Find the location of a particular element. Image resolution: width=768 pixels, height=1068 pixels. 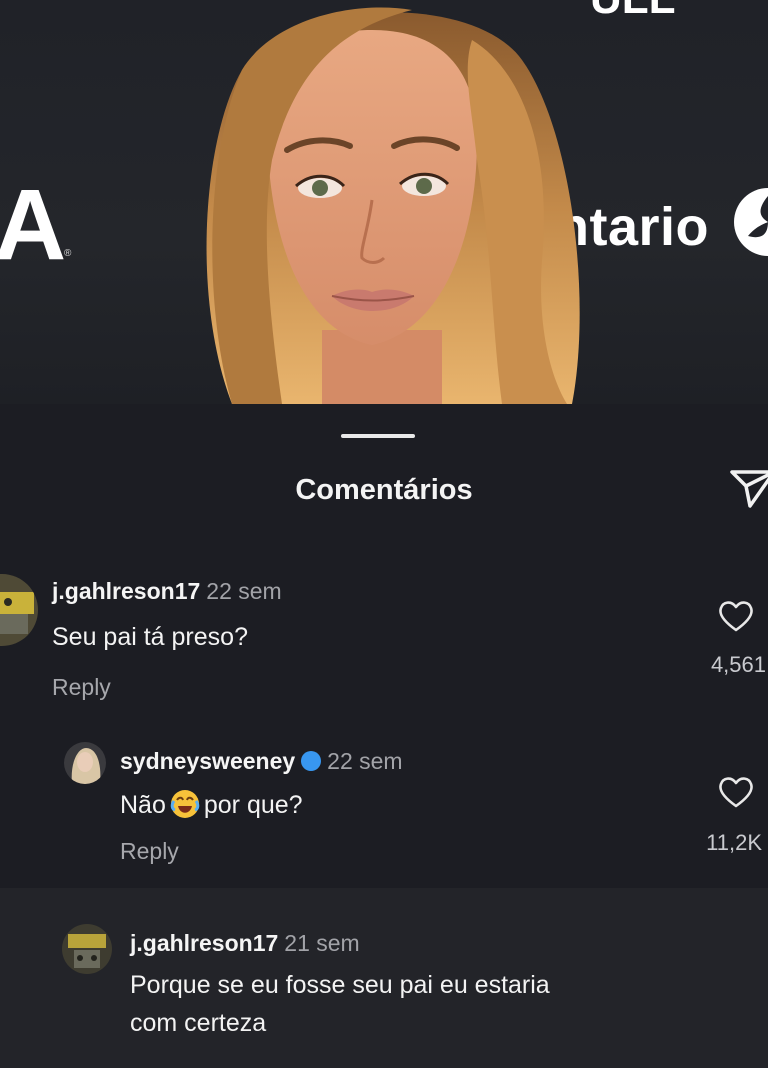

backdrop-top-text: ULL is located at coordinates (633, 12).